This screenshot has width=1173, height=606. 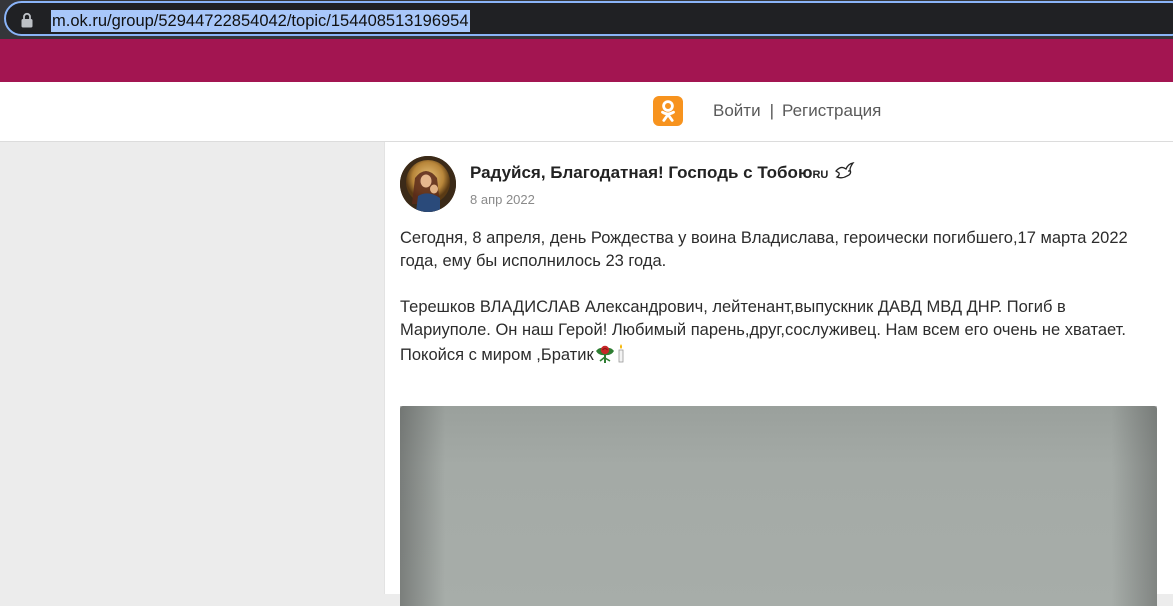 What do you see at coordinates (621, 353) in the screenshot?
I see `candle-icon` at bounding box center [621, 353].